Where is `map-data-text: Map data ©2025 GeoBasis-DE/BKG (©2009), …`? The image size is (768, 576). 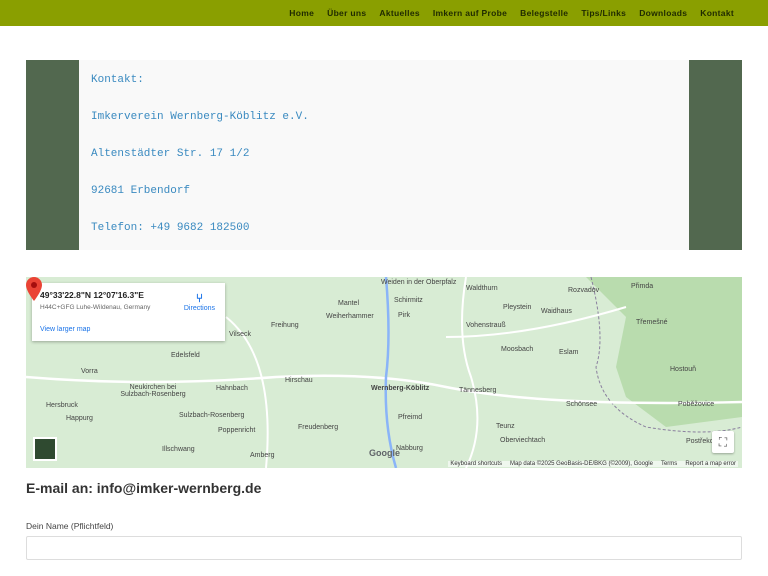
map-data-text: Map data ©2025 GeoBasis-DE/BKG (©2009), … is located at coordinates (581, 464).